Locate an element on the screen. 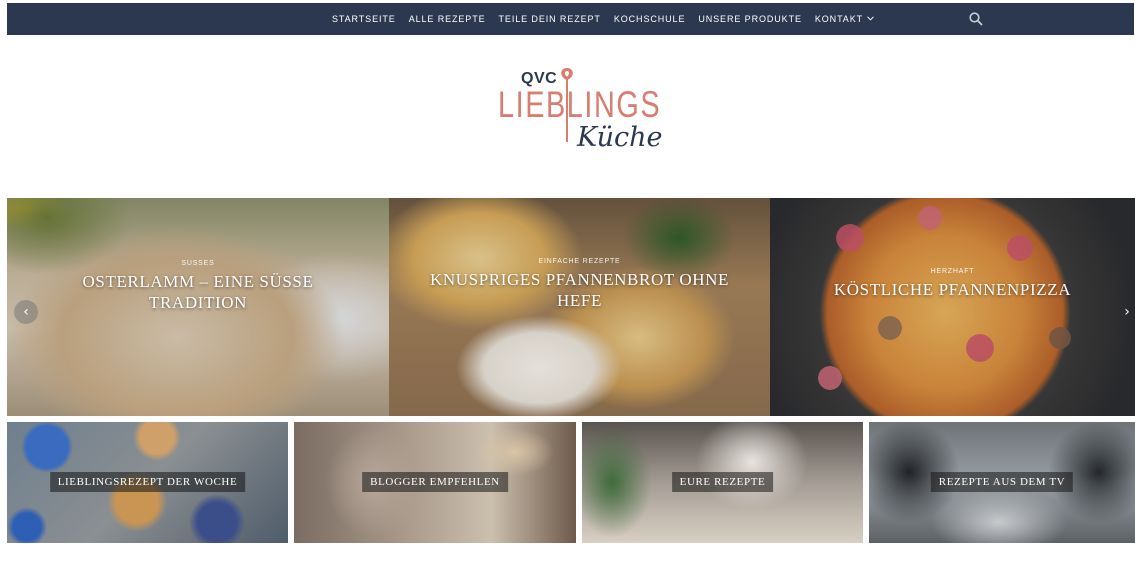 The height and width of the screenshot is (586, 1135). spoon-icon is located at coordinates (567, 105).